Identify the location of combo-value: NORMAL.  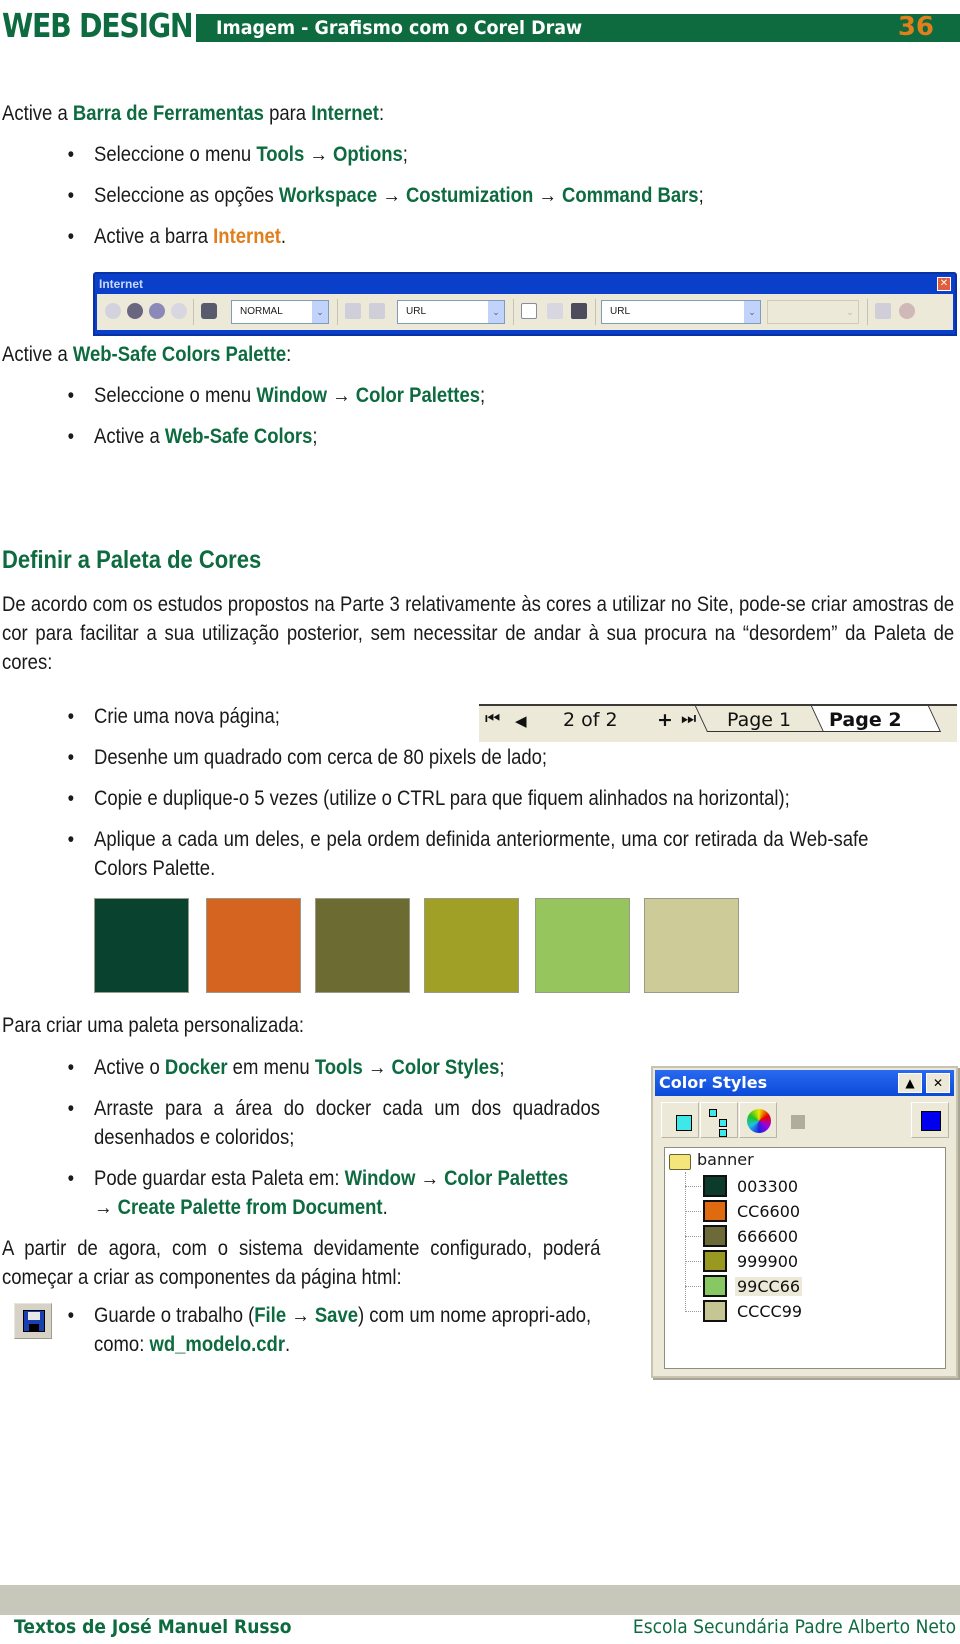
(261, 311).